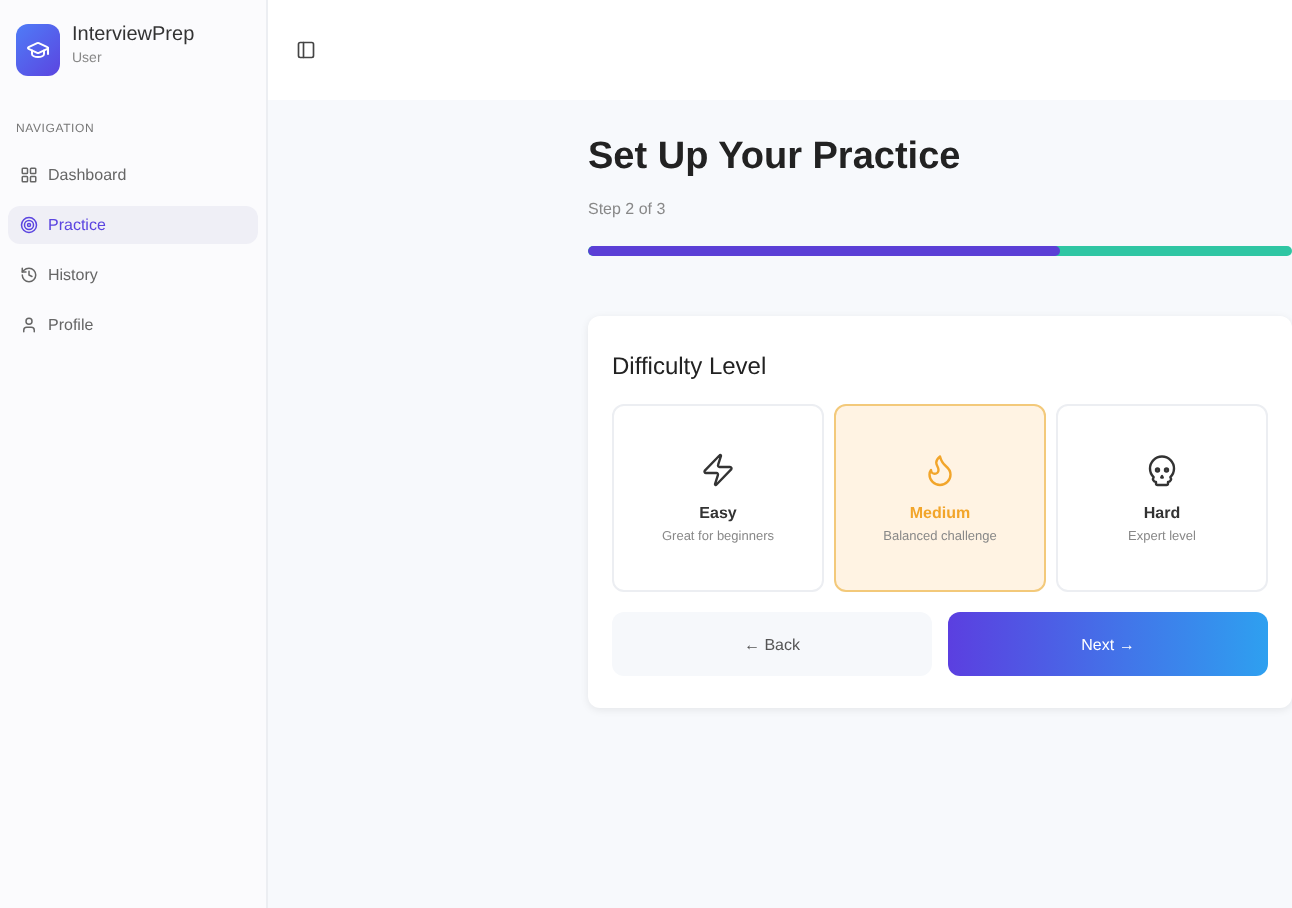 Image resolution: width=1292 pixels, height=908 pixels. I want to click on clock-icon, so click(29, 275).